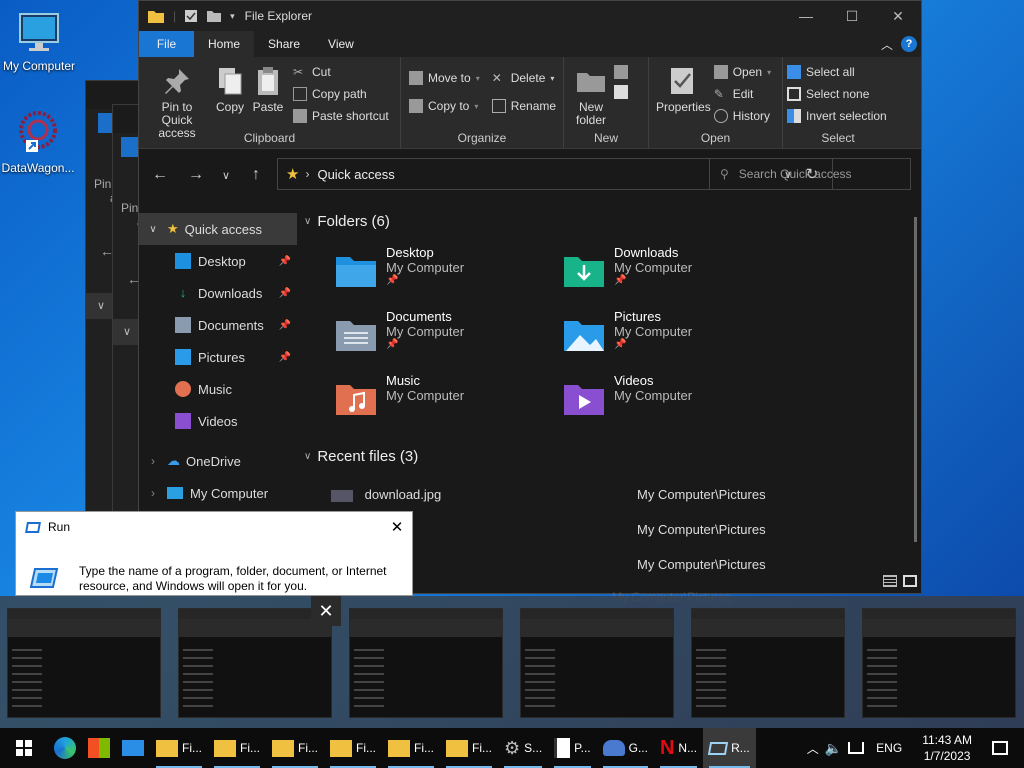  Describe the element at coordinates (947, 756) in the screenshot. I see `clock-date: 1/7/2023` at that location.